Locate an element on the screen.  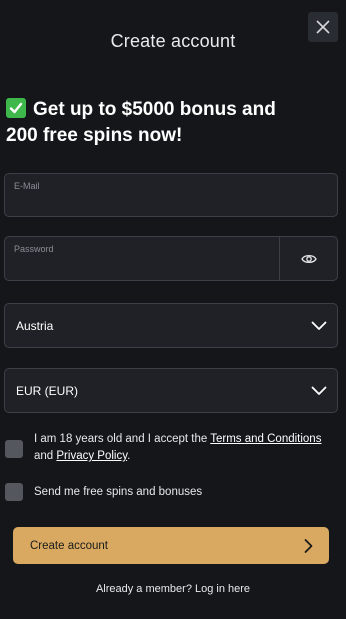
currency-select: EUR (EUR) is located at coordinates (171, 390).